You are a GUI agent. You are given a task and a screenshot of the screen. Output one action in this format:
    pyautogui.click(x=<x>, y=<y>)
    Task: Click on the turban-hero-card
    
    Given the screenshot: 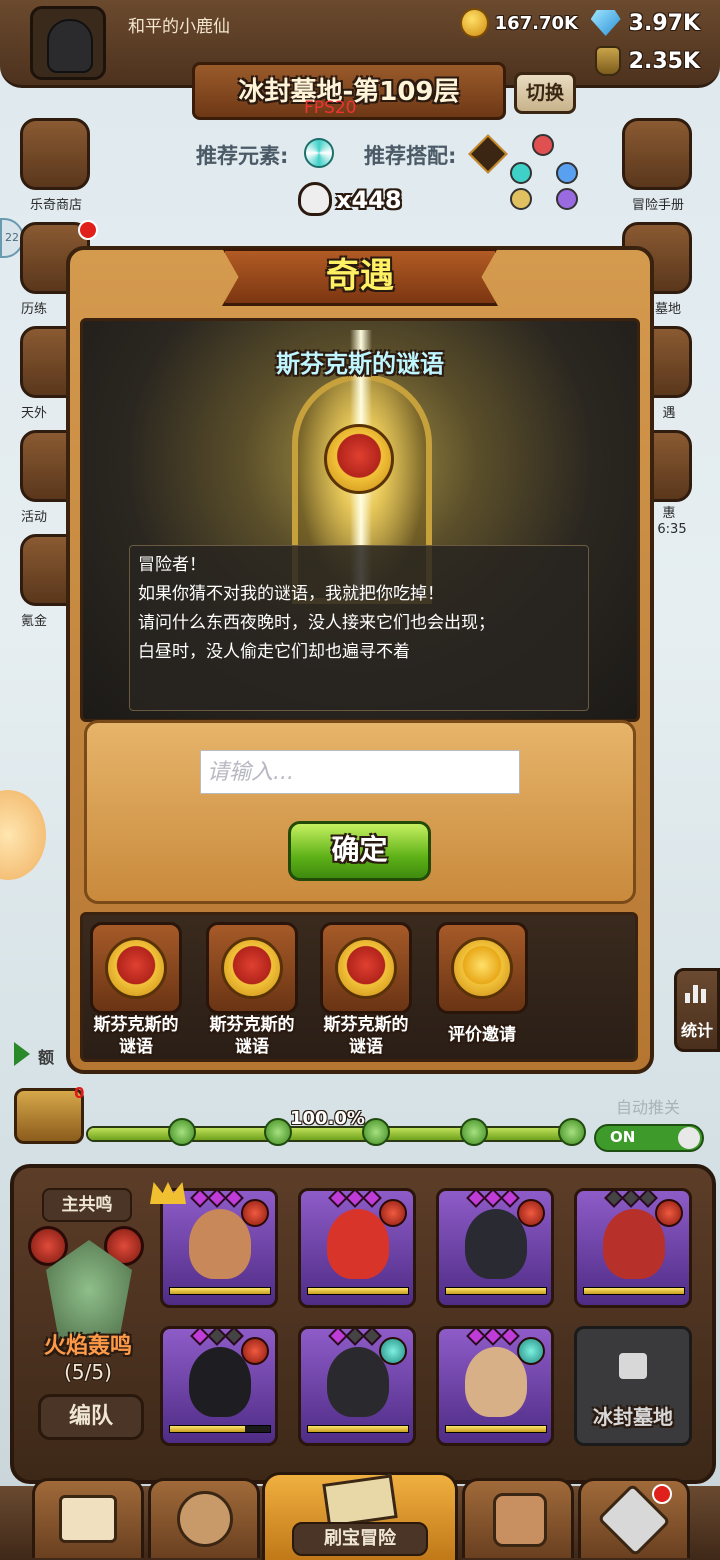 What is the action you would take?
    pyautogui.click(x=219, y=1248)
    